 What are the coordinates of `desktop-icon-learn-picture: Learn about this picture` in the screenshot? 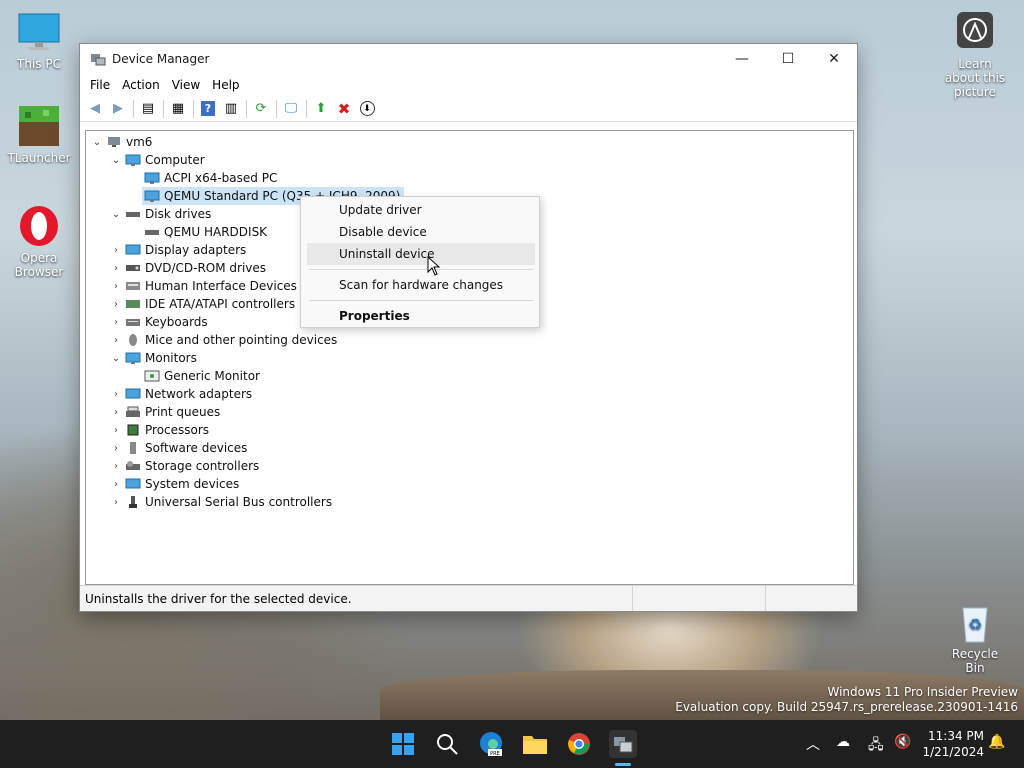 It's located at (975, 54).